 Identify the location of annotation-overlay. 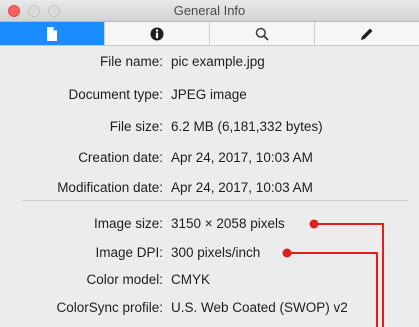
(333, 273).